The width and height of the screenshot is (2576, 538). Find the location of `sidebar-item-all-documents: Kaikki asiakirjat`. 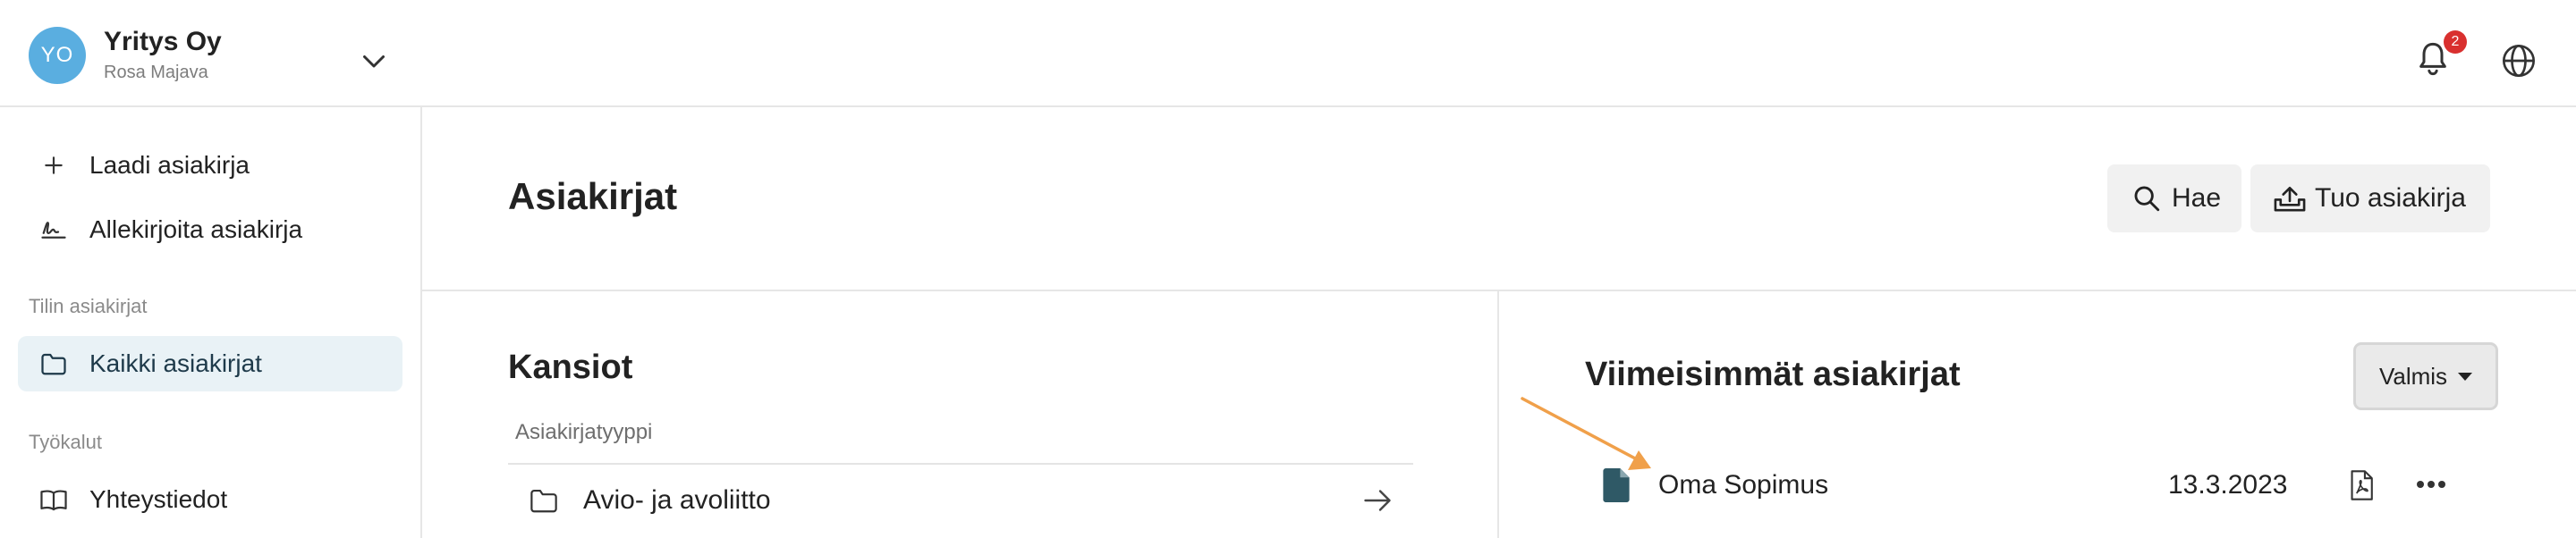

sidebar-item-all-documents: Kaikki asiakirjat is located at coordinates (210, 363).